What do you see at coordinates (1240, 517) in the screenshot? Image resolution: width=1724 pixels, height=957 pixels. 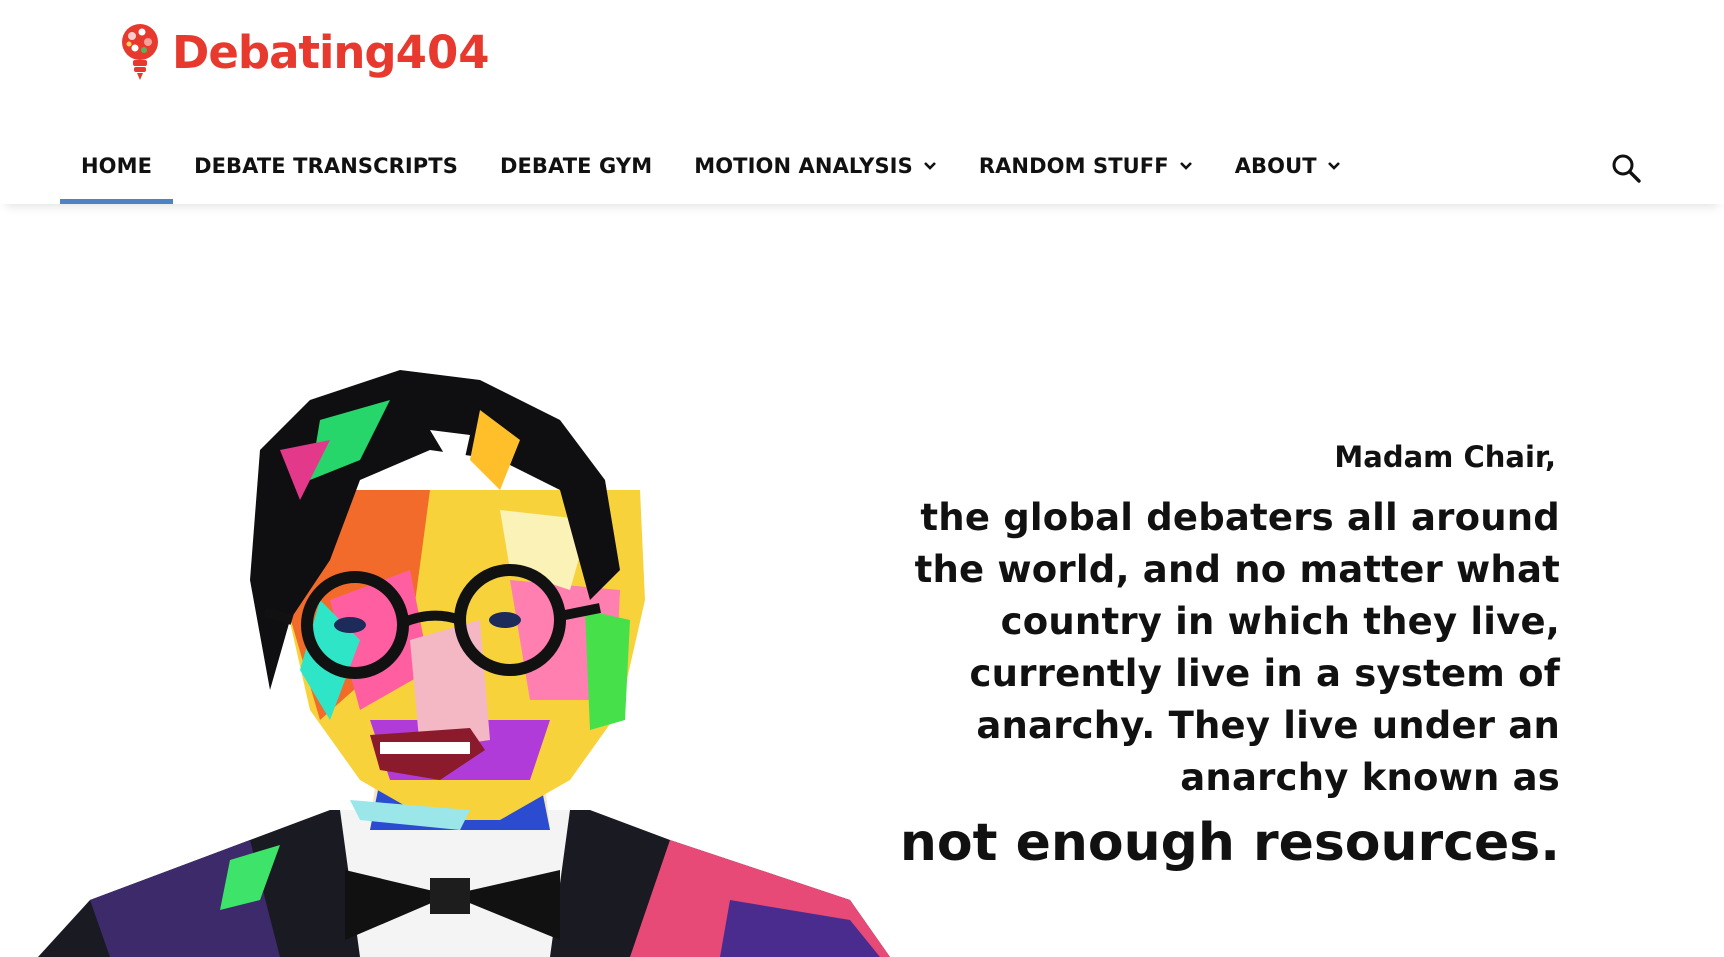 I see `quote-line: the global debaters all around` at bounding box center [1240, 517].